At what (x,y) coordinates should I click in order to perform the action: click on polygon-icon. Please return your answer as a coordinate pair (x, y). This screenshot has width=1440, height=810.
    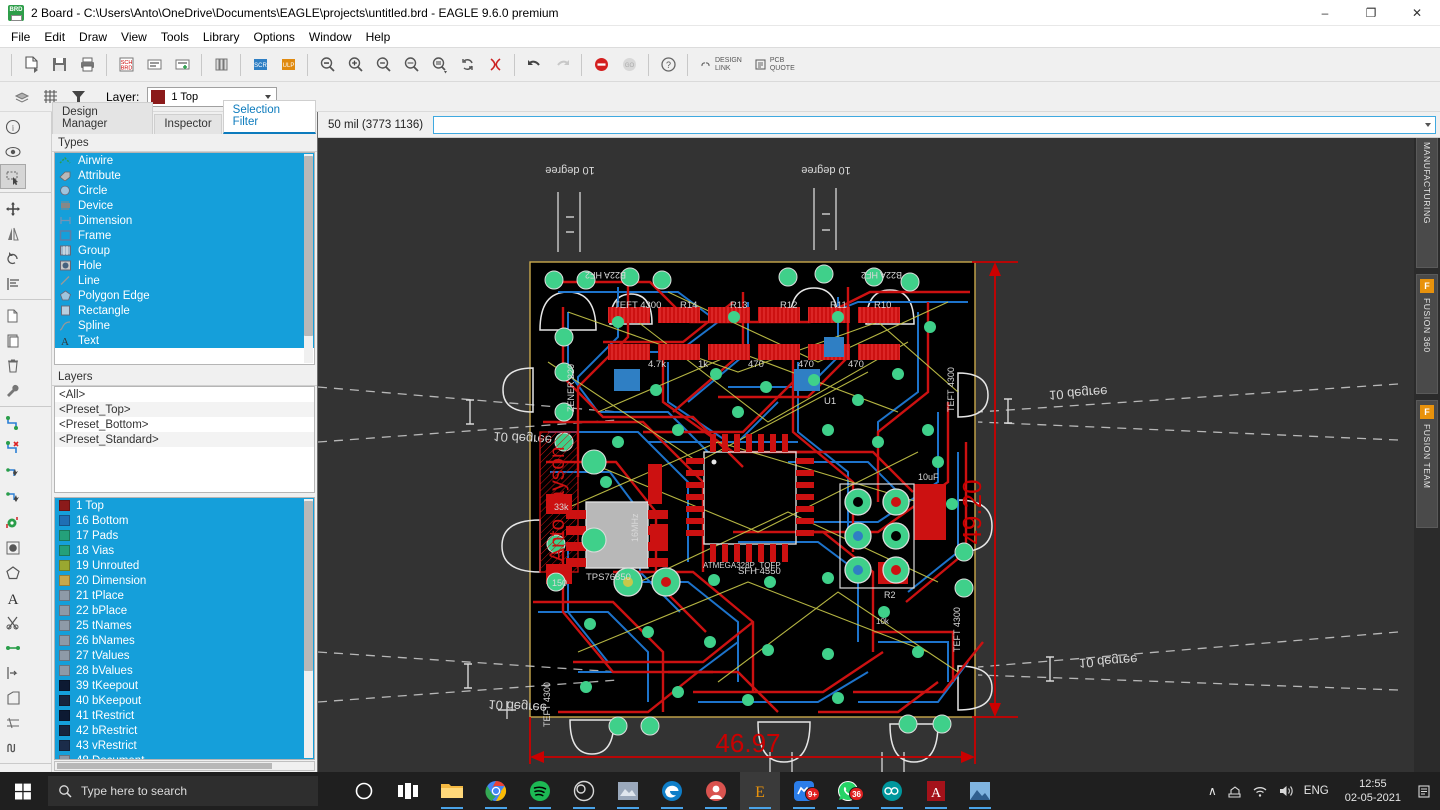
    Looking at the image, I should click on (13, 572).